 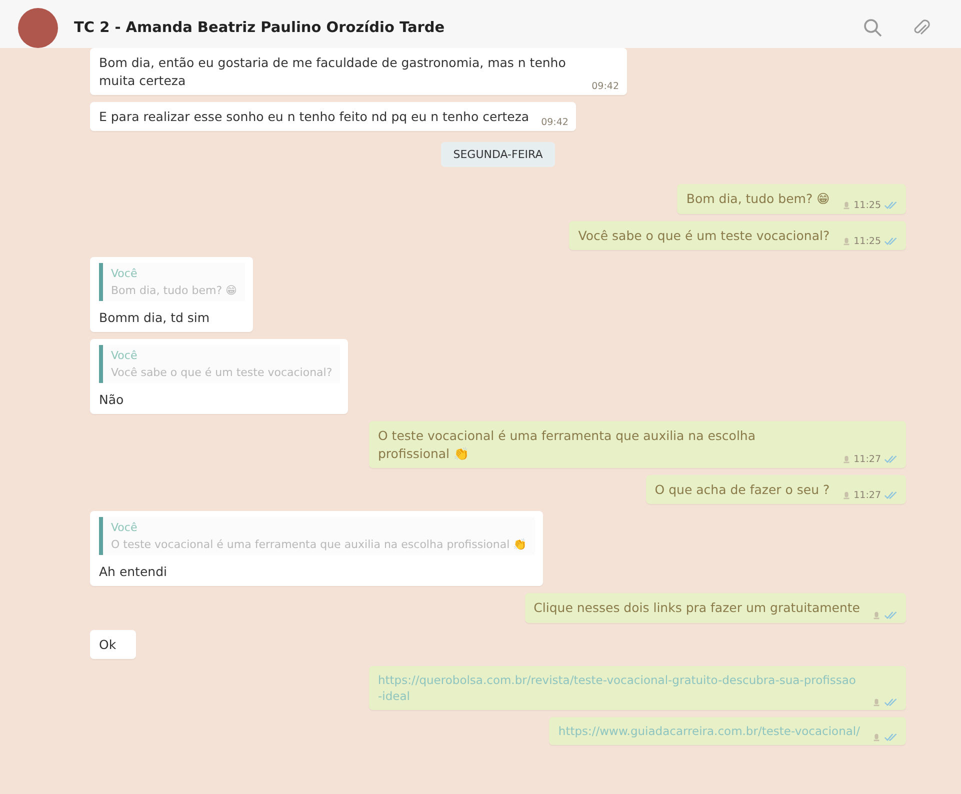 What do you see at coordinates (709, 731) in the screenshot?
I see `link: https://www.guiadacarreira.com.br/teste-vocacional/` at bounding box center [709, 731].